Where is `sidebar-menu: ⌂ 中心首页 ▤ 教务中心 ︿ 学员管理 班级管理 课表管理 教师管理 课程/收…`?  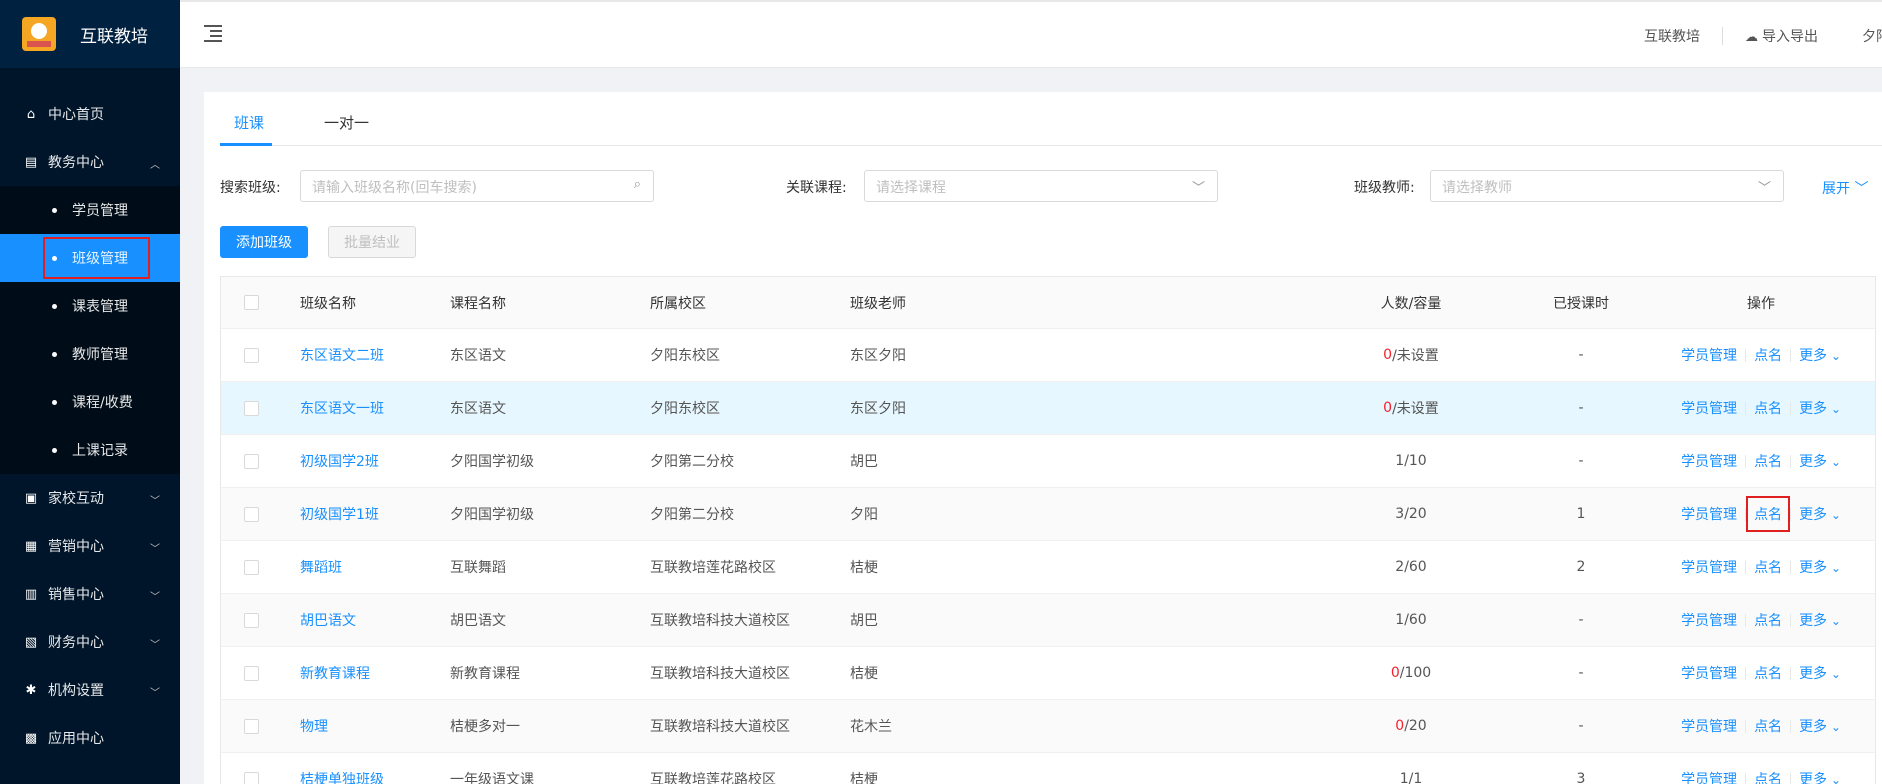
sidebar-menu: ⌂ 中心首页 ▤ 教务中心 ︿ 学员管理 班级管理 课表管理 教师管理 课程/收… is located at coordinates (90, 426).